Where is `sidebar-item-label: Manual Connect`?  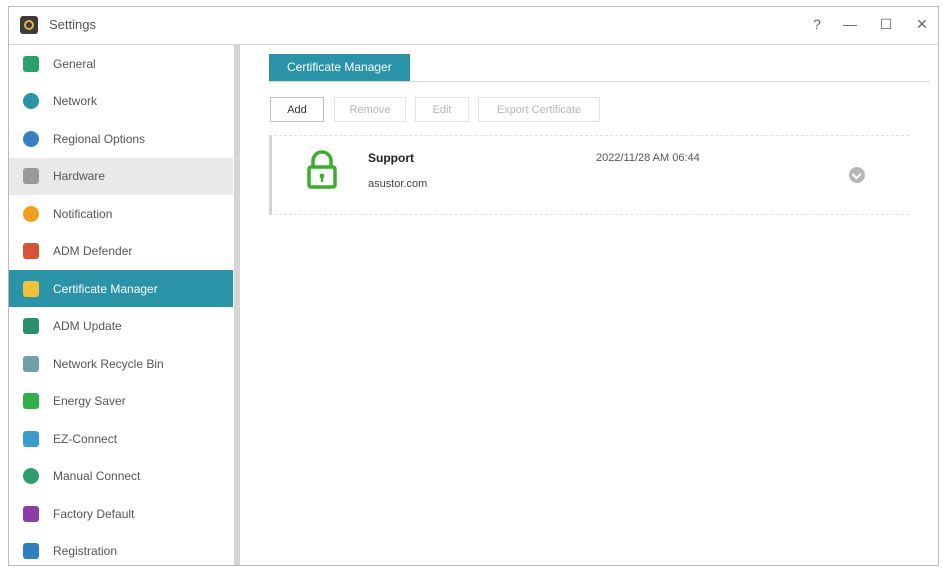 sidebar-item-label: Manual Connect is located at coordinates (97, 476).